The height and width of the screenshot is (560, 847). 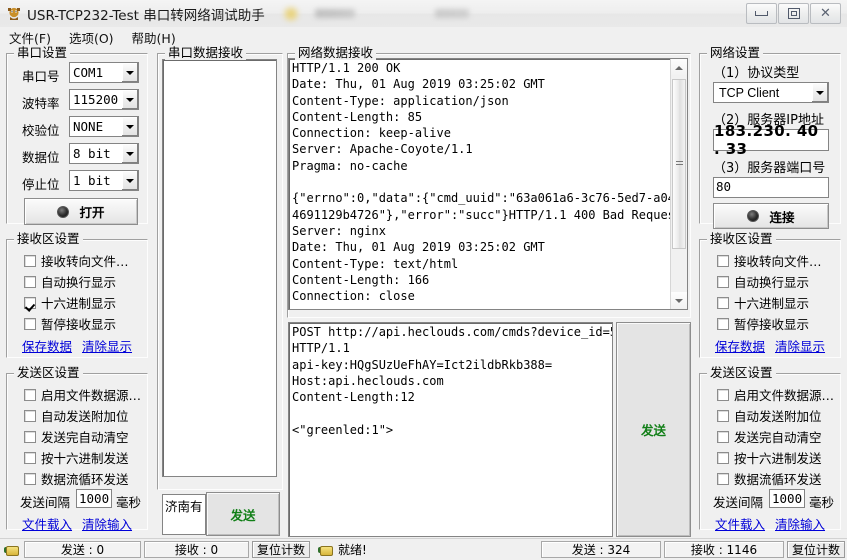 I want to click on checkbox-label: 暂停接收显示, so click(x=772, y=324).